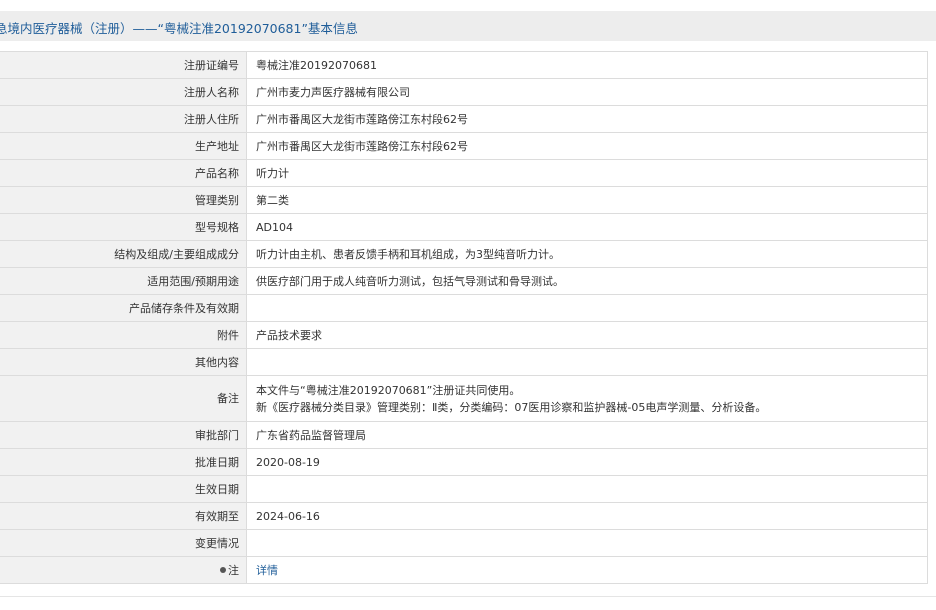  I want to click on table-row: 型号规格 AD104, so click(464, 227).